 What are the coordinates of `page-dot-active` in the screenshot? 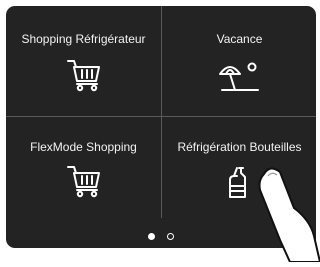 It's located at (151, 237).